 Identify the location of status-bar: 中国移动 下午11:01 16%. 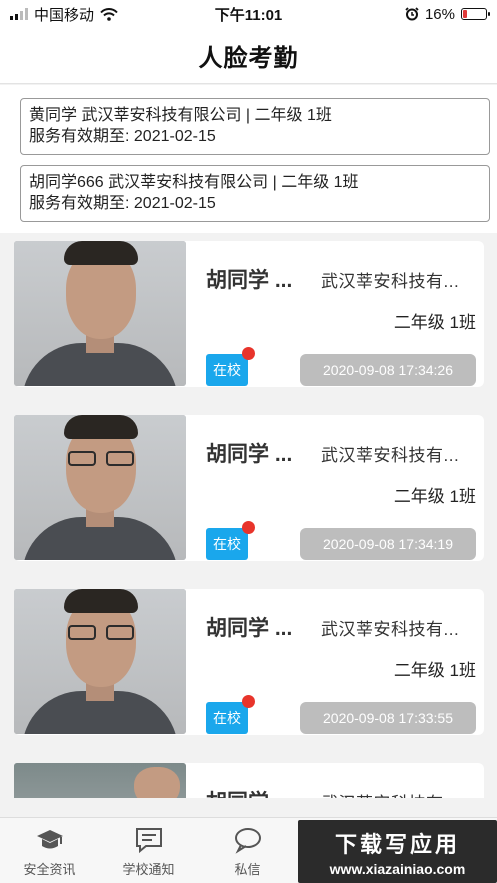
(248, 14).